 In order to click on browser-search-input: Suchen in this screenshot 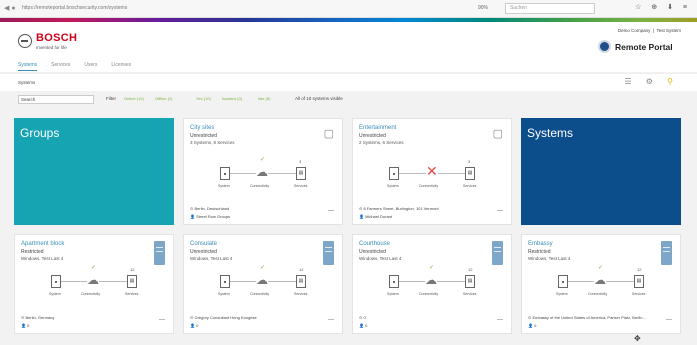, I will do `click(550, 8)`.